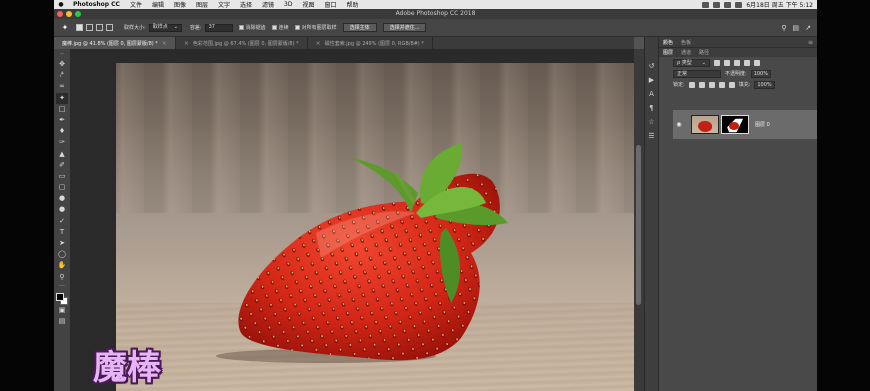 This screenshot has height=391, width=870. I want to click on filter-pixel-icon, so click(716, 62).